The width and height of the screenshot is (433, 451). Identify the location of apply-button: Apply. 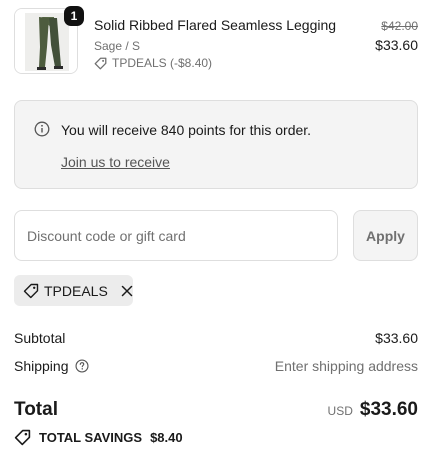
(385, 235).